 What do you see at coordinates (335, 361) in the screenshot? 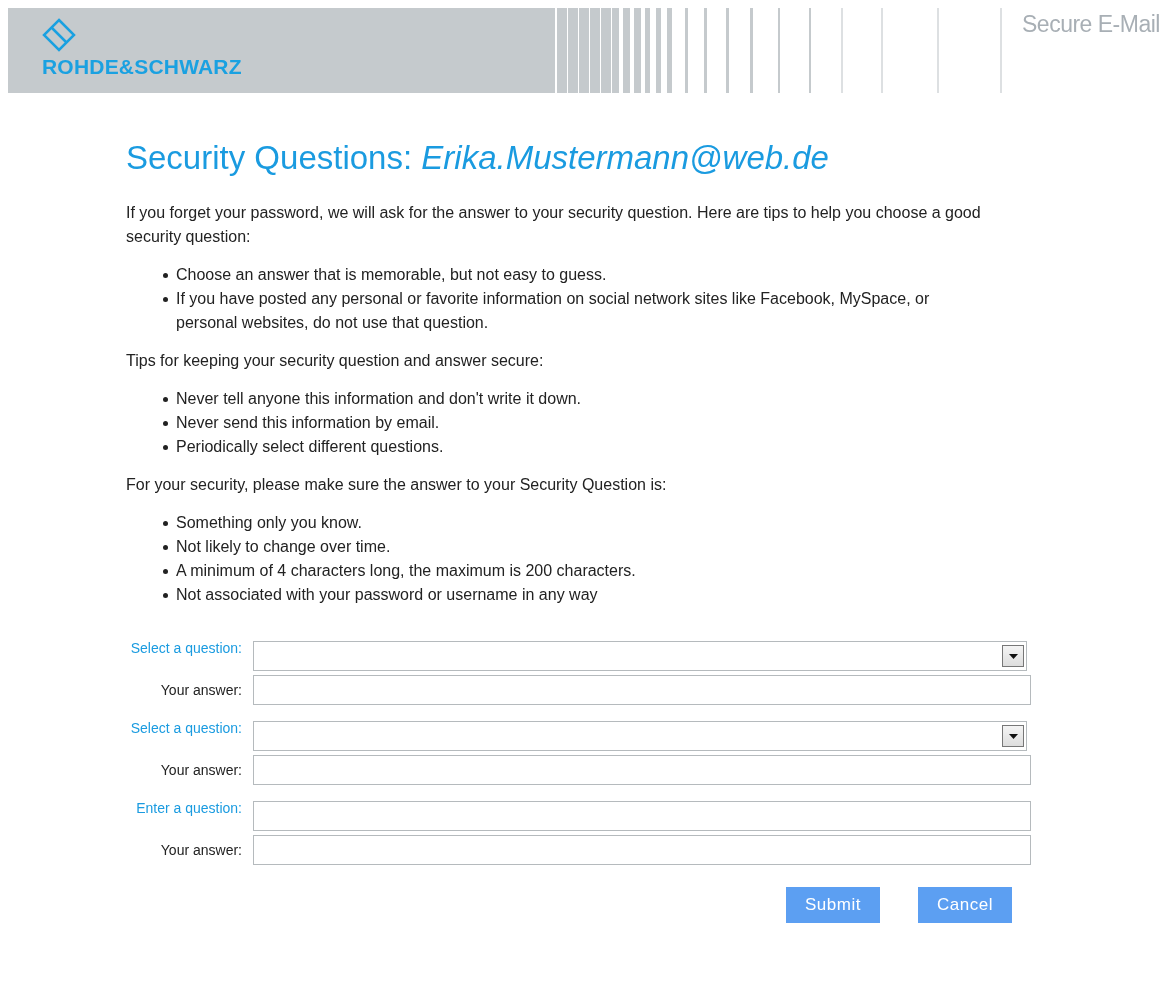
I see `intro-text: Tips for keeping your security question and answer secure:` at bounding box center [335, 361].